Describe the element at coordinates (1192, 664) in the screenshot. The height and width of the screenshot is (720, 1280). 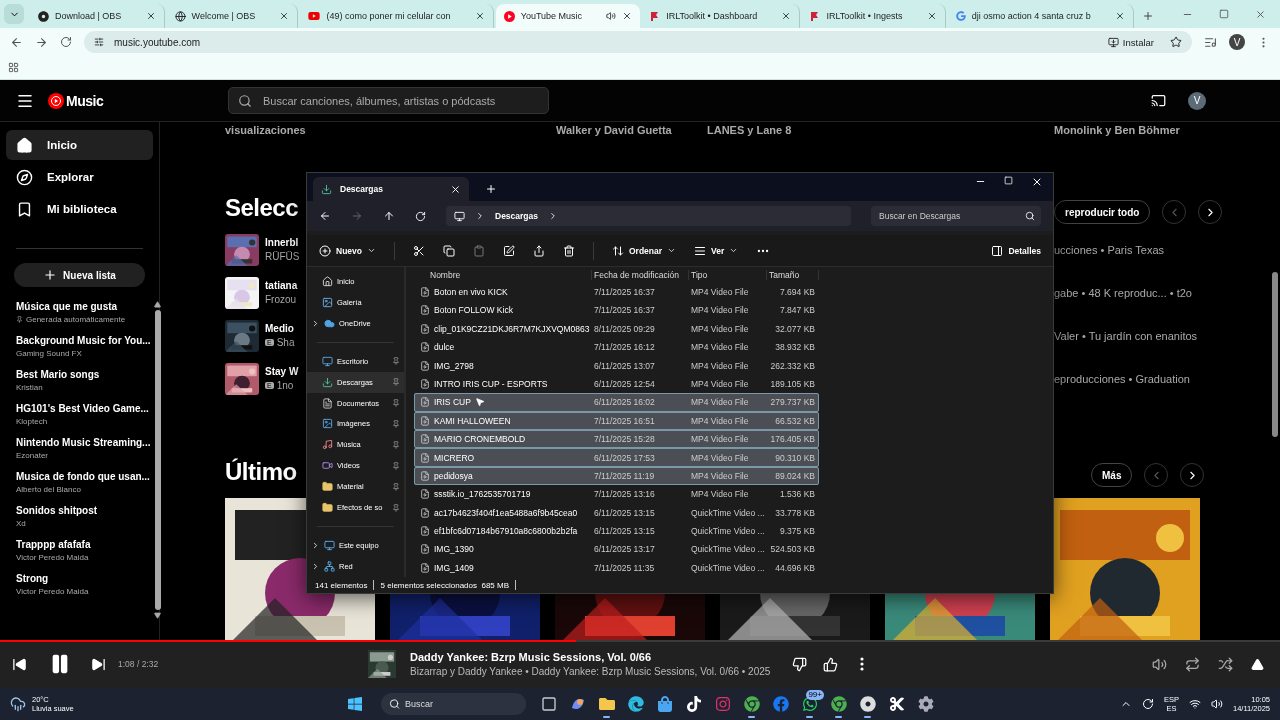
I see `repeat-button` at that location.